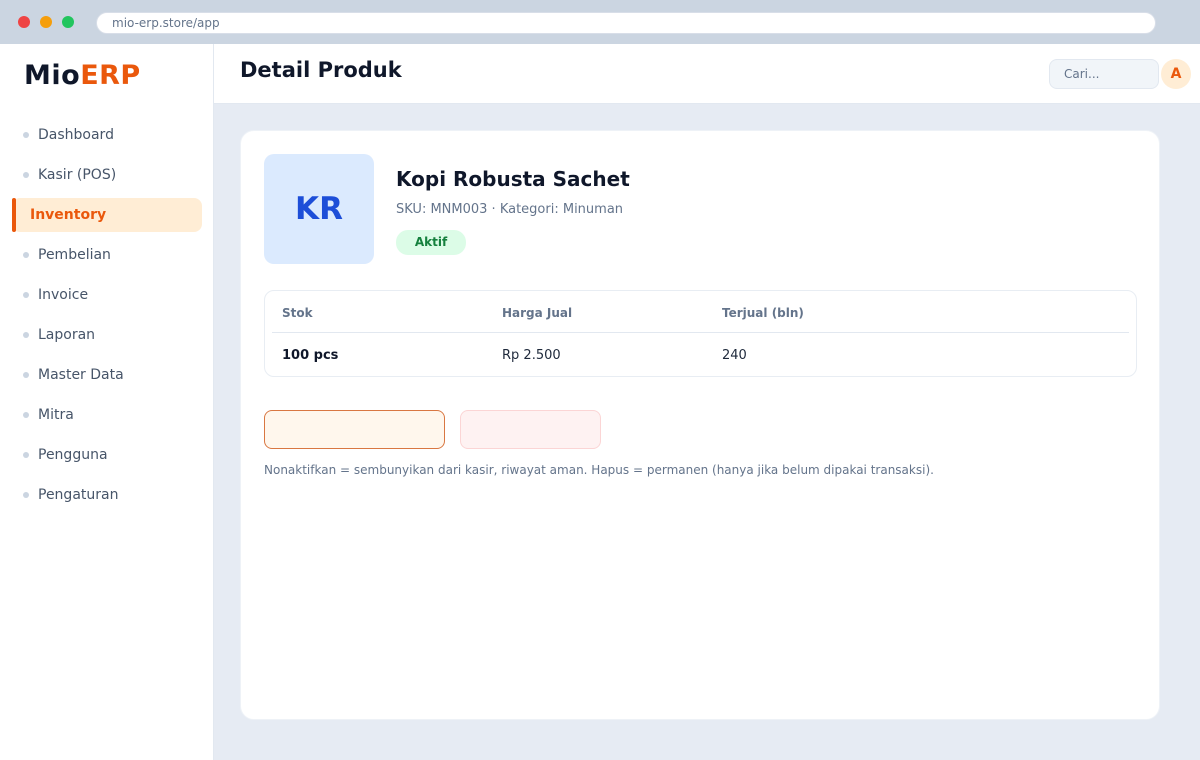 Image resolution: width=1200 pixels, height=760 pixels. I want to click on product-name: Kopi Robusta Sachet, so click(513, 179).